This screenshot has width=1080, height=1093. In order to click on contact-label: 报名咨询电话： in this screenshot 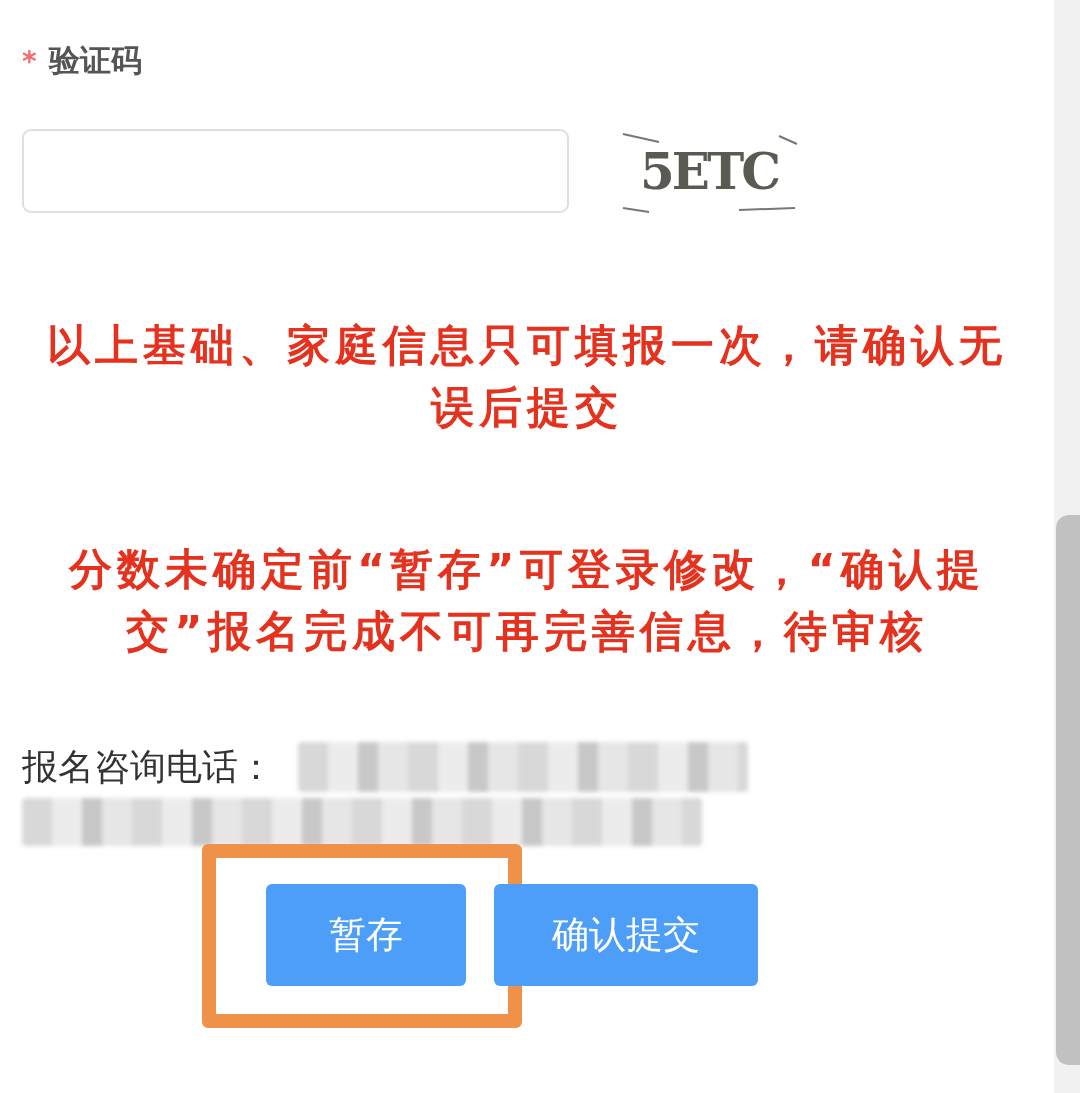, I will do `click(148, 766)`.